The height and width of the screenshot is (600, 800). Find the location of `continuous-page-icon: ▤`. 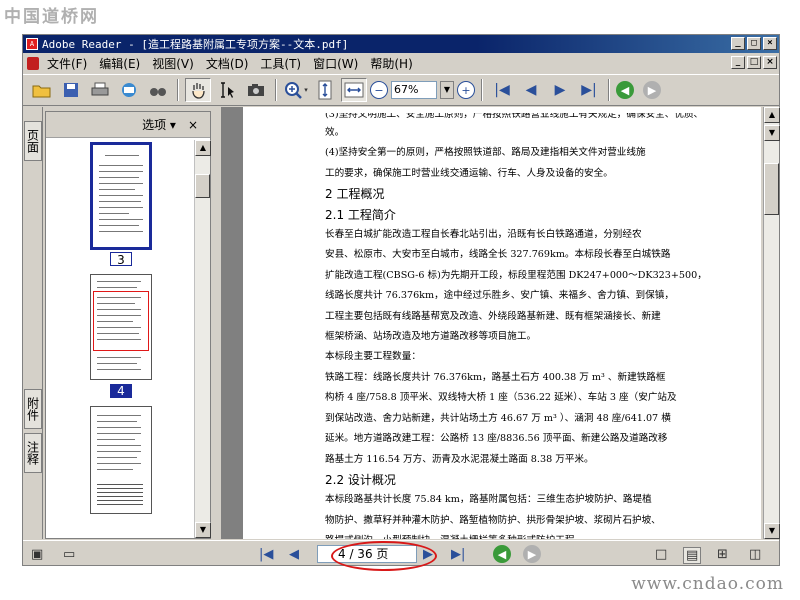

continuous-page-icon: ▤ is located at coordinates (692, 555).